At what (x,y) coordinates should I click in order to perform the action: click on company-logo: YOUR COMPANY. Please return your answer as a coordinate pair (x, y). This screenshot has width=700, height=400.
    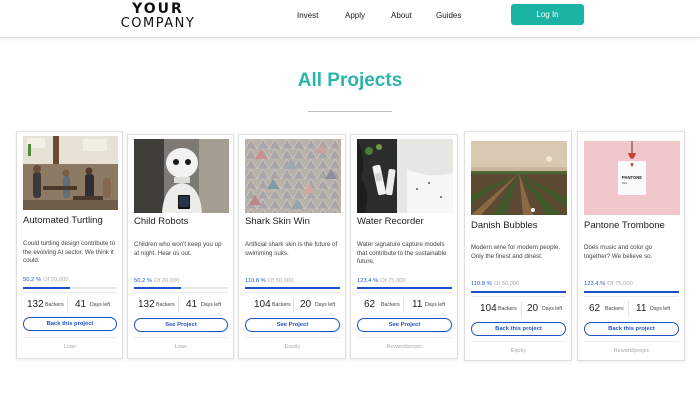
    Looking at the image, I should click on (158, 16).